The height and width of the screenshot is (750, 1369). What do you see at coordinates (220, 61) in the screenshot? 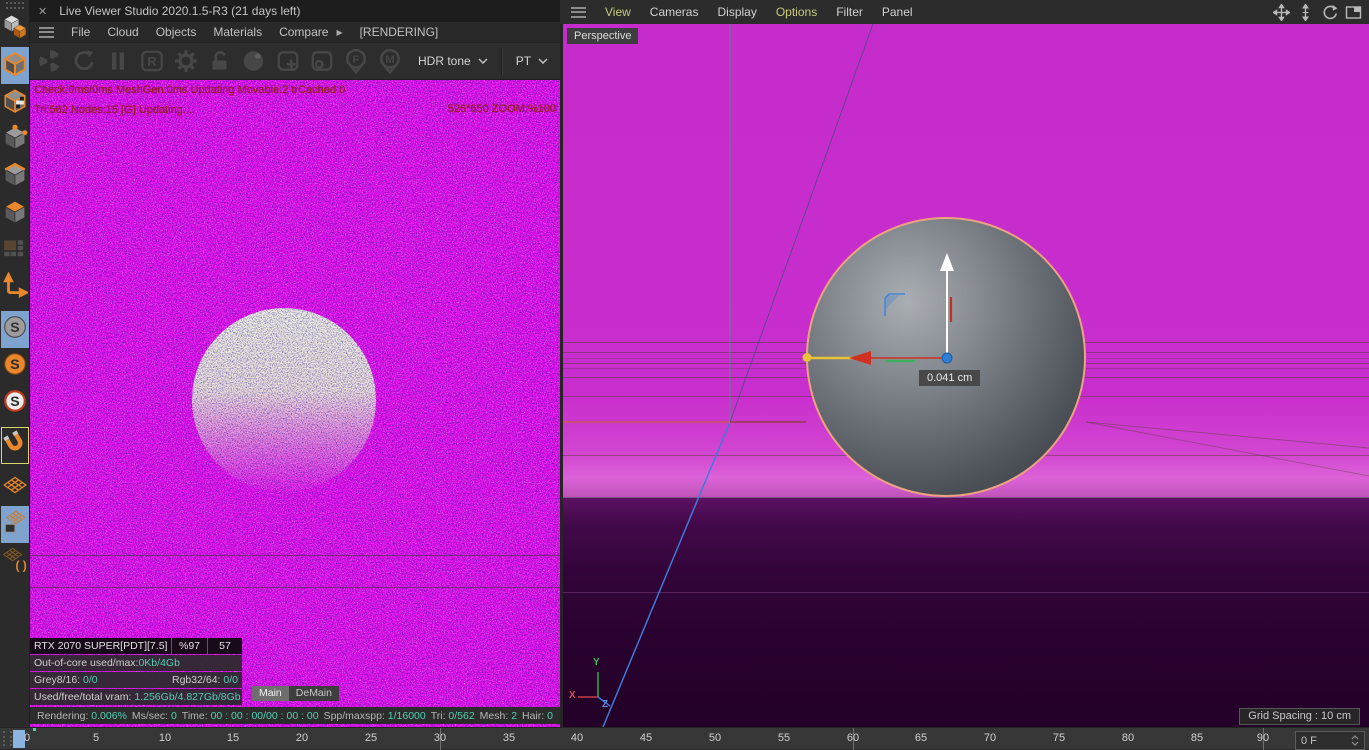
I see `lock-resolution-icon` at bounding box center [220, 61].